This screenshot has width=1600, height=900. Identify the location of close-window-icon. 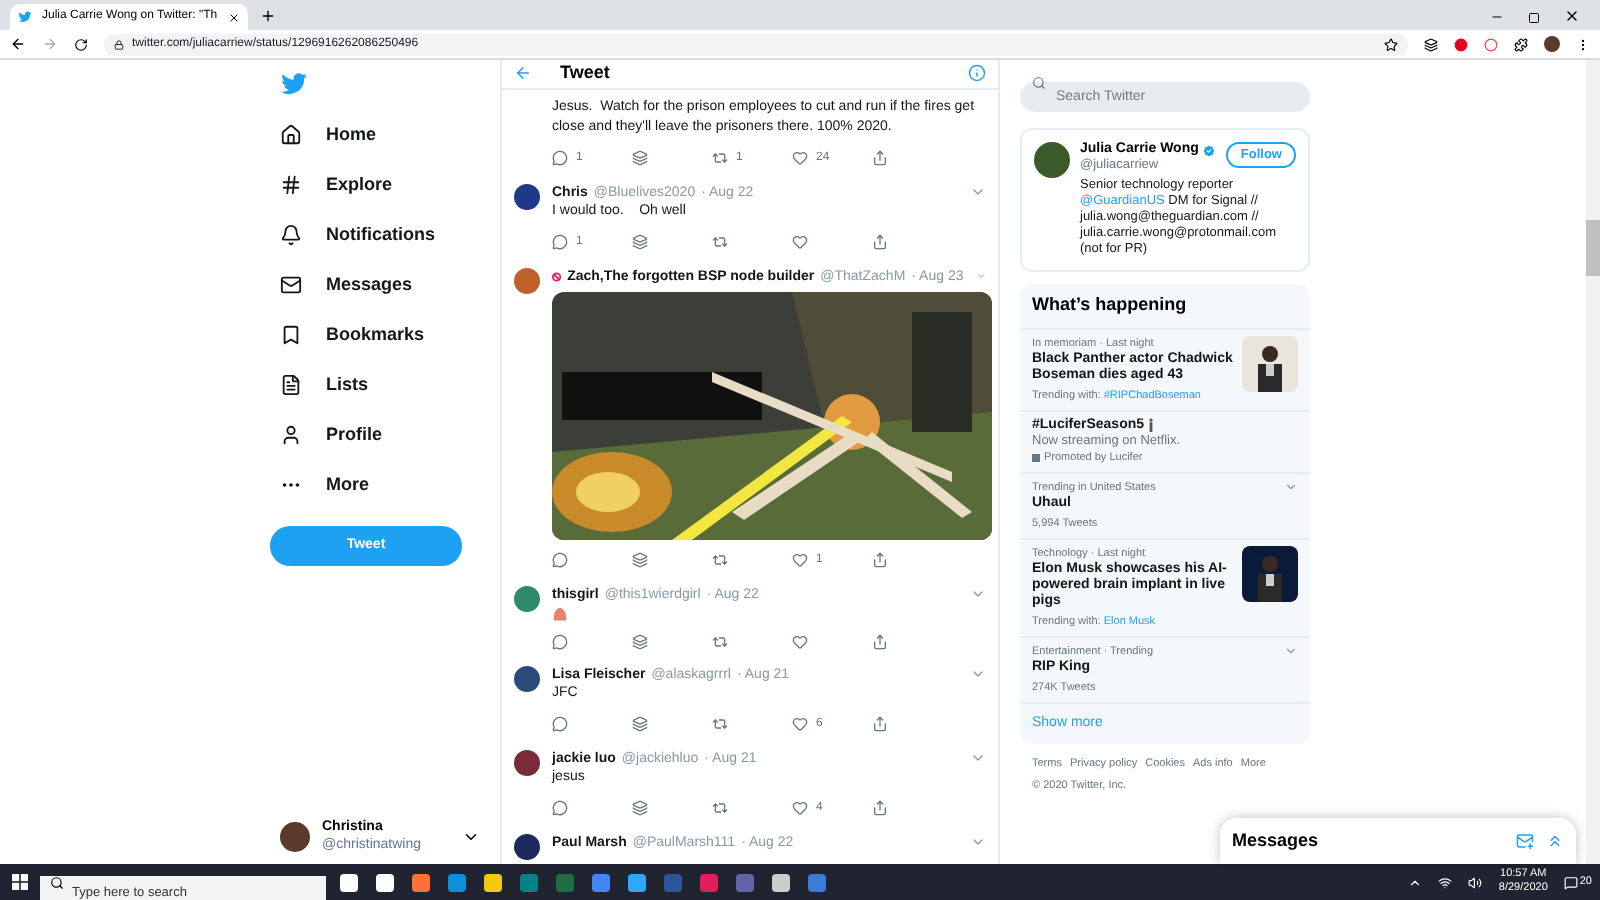
(1572, 16).